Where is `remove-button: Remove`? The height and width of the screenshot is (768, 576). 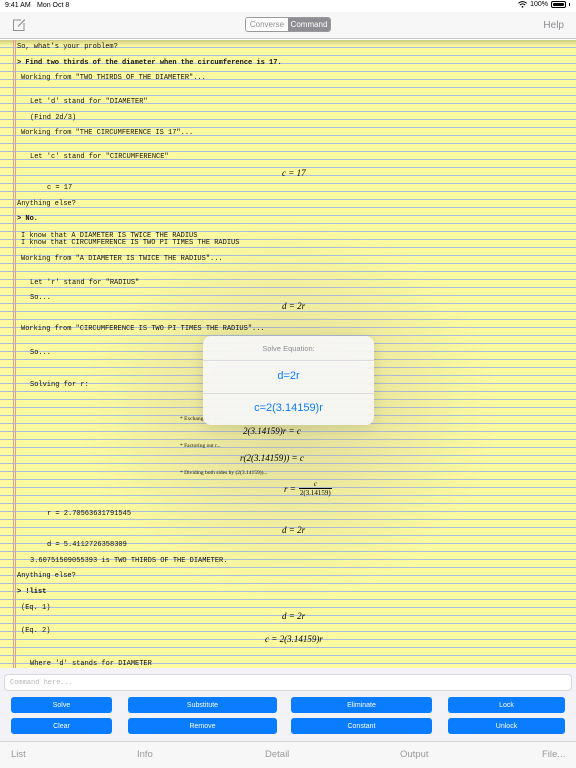
remove-button: Remove is located at coordinates (202, 726).